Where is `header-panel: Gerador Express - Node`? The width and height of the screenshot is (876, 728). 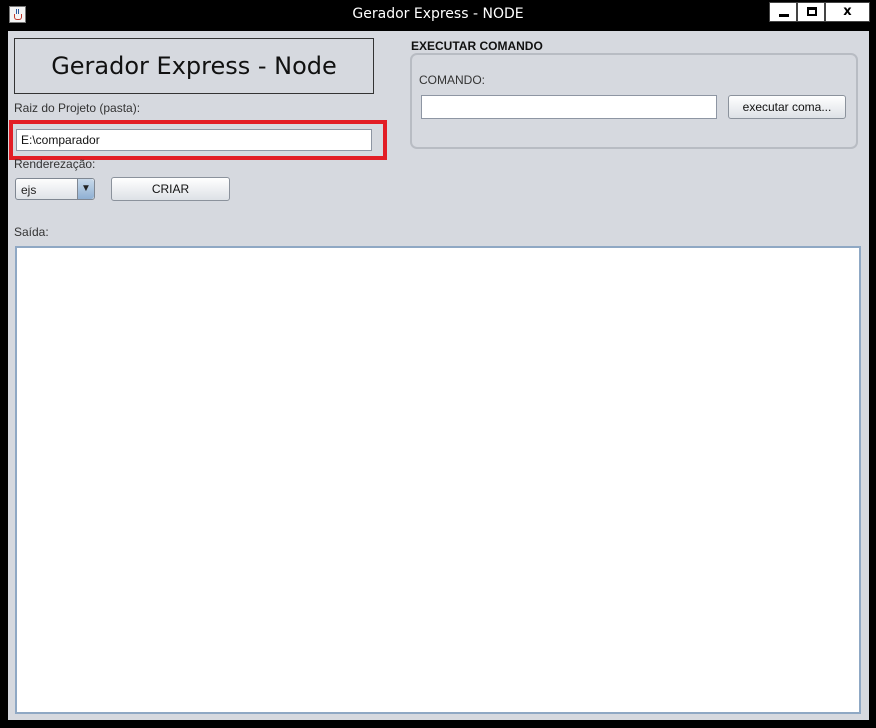
header-panel: Gerador Express - Node is located at coordinates (194, 66).